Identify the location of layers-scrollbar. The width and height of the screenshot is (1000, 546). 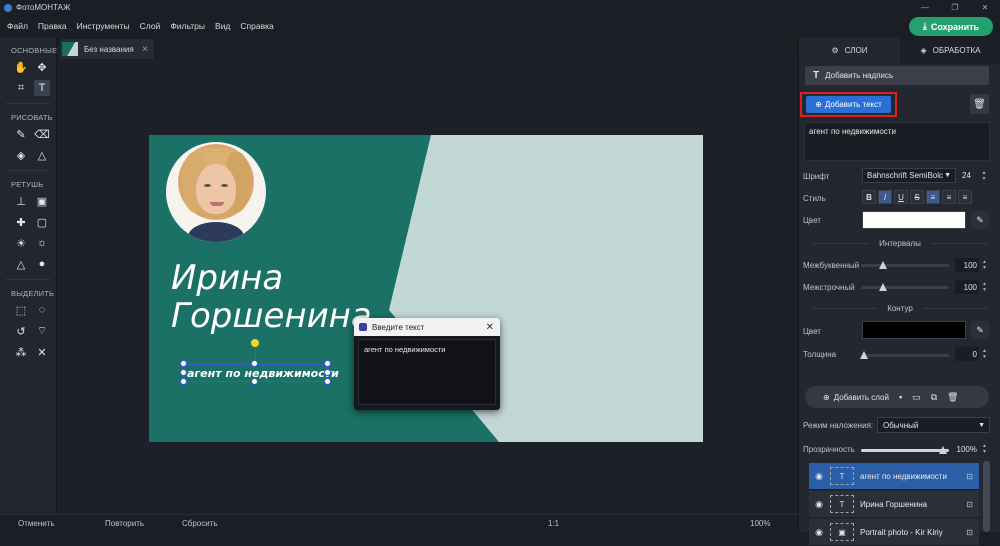
(986, 496).